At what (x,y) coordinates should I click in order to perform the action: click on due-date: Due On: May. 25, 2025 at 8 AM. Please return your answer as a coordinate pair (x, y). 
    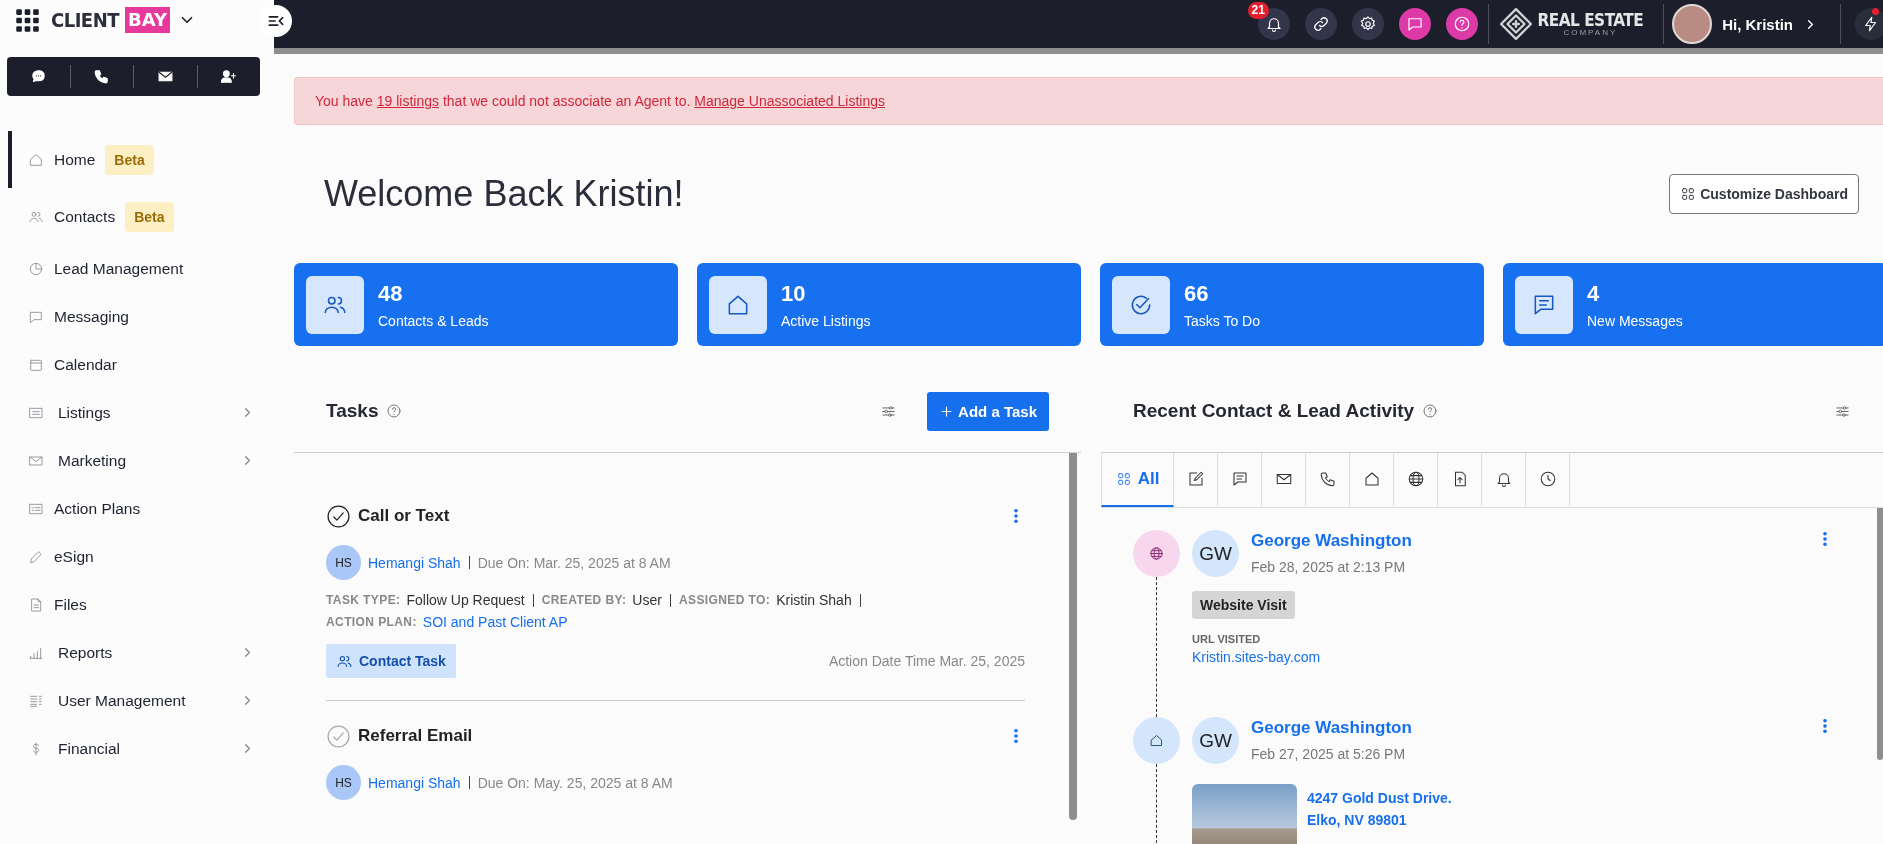
    Looking at the image, I should click on (575, 782).